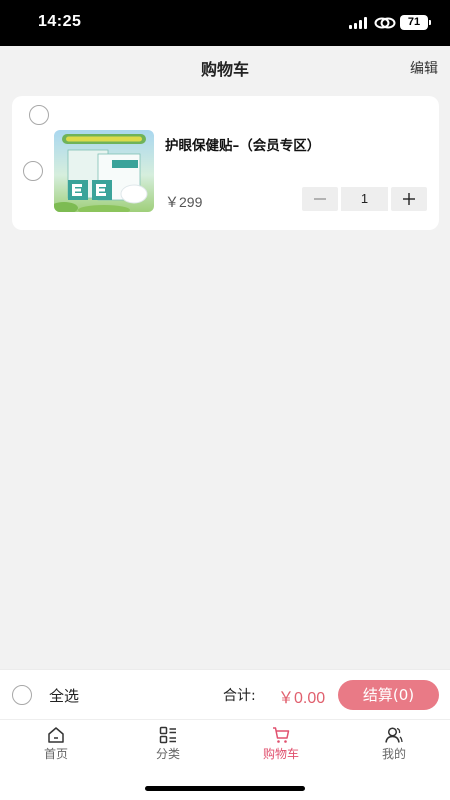 This screenshot has width=450, height=800. I want to click on select-all-radio, so click(22, 695).